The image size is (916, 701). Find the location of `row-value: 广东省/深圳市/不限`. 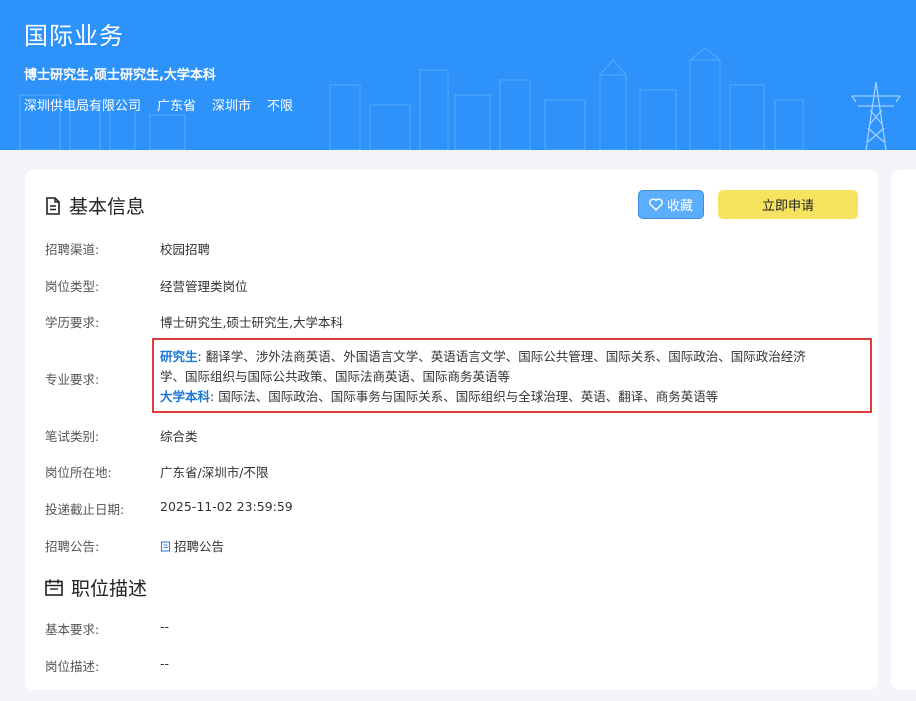

row-value: 广东省/深圳市/不限 is located at coordinates (214, 472).